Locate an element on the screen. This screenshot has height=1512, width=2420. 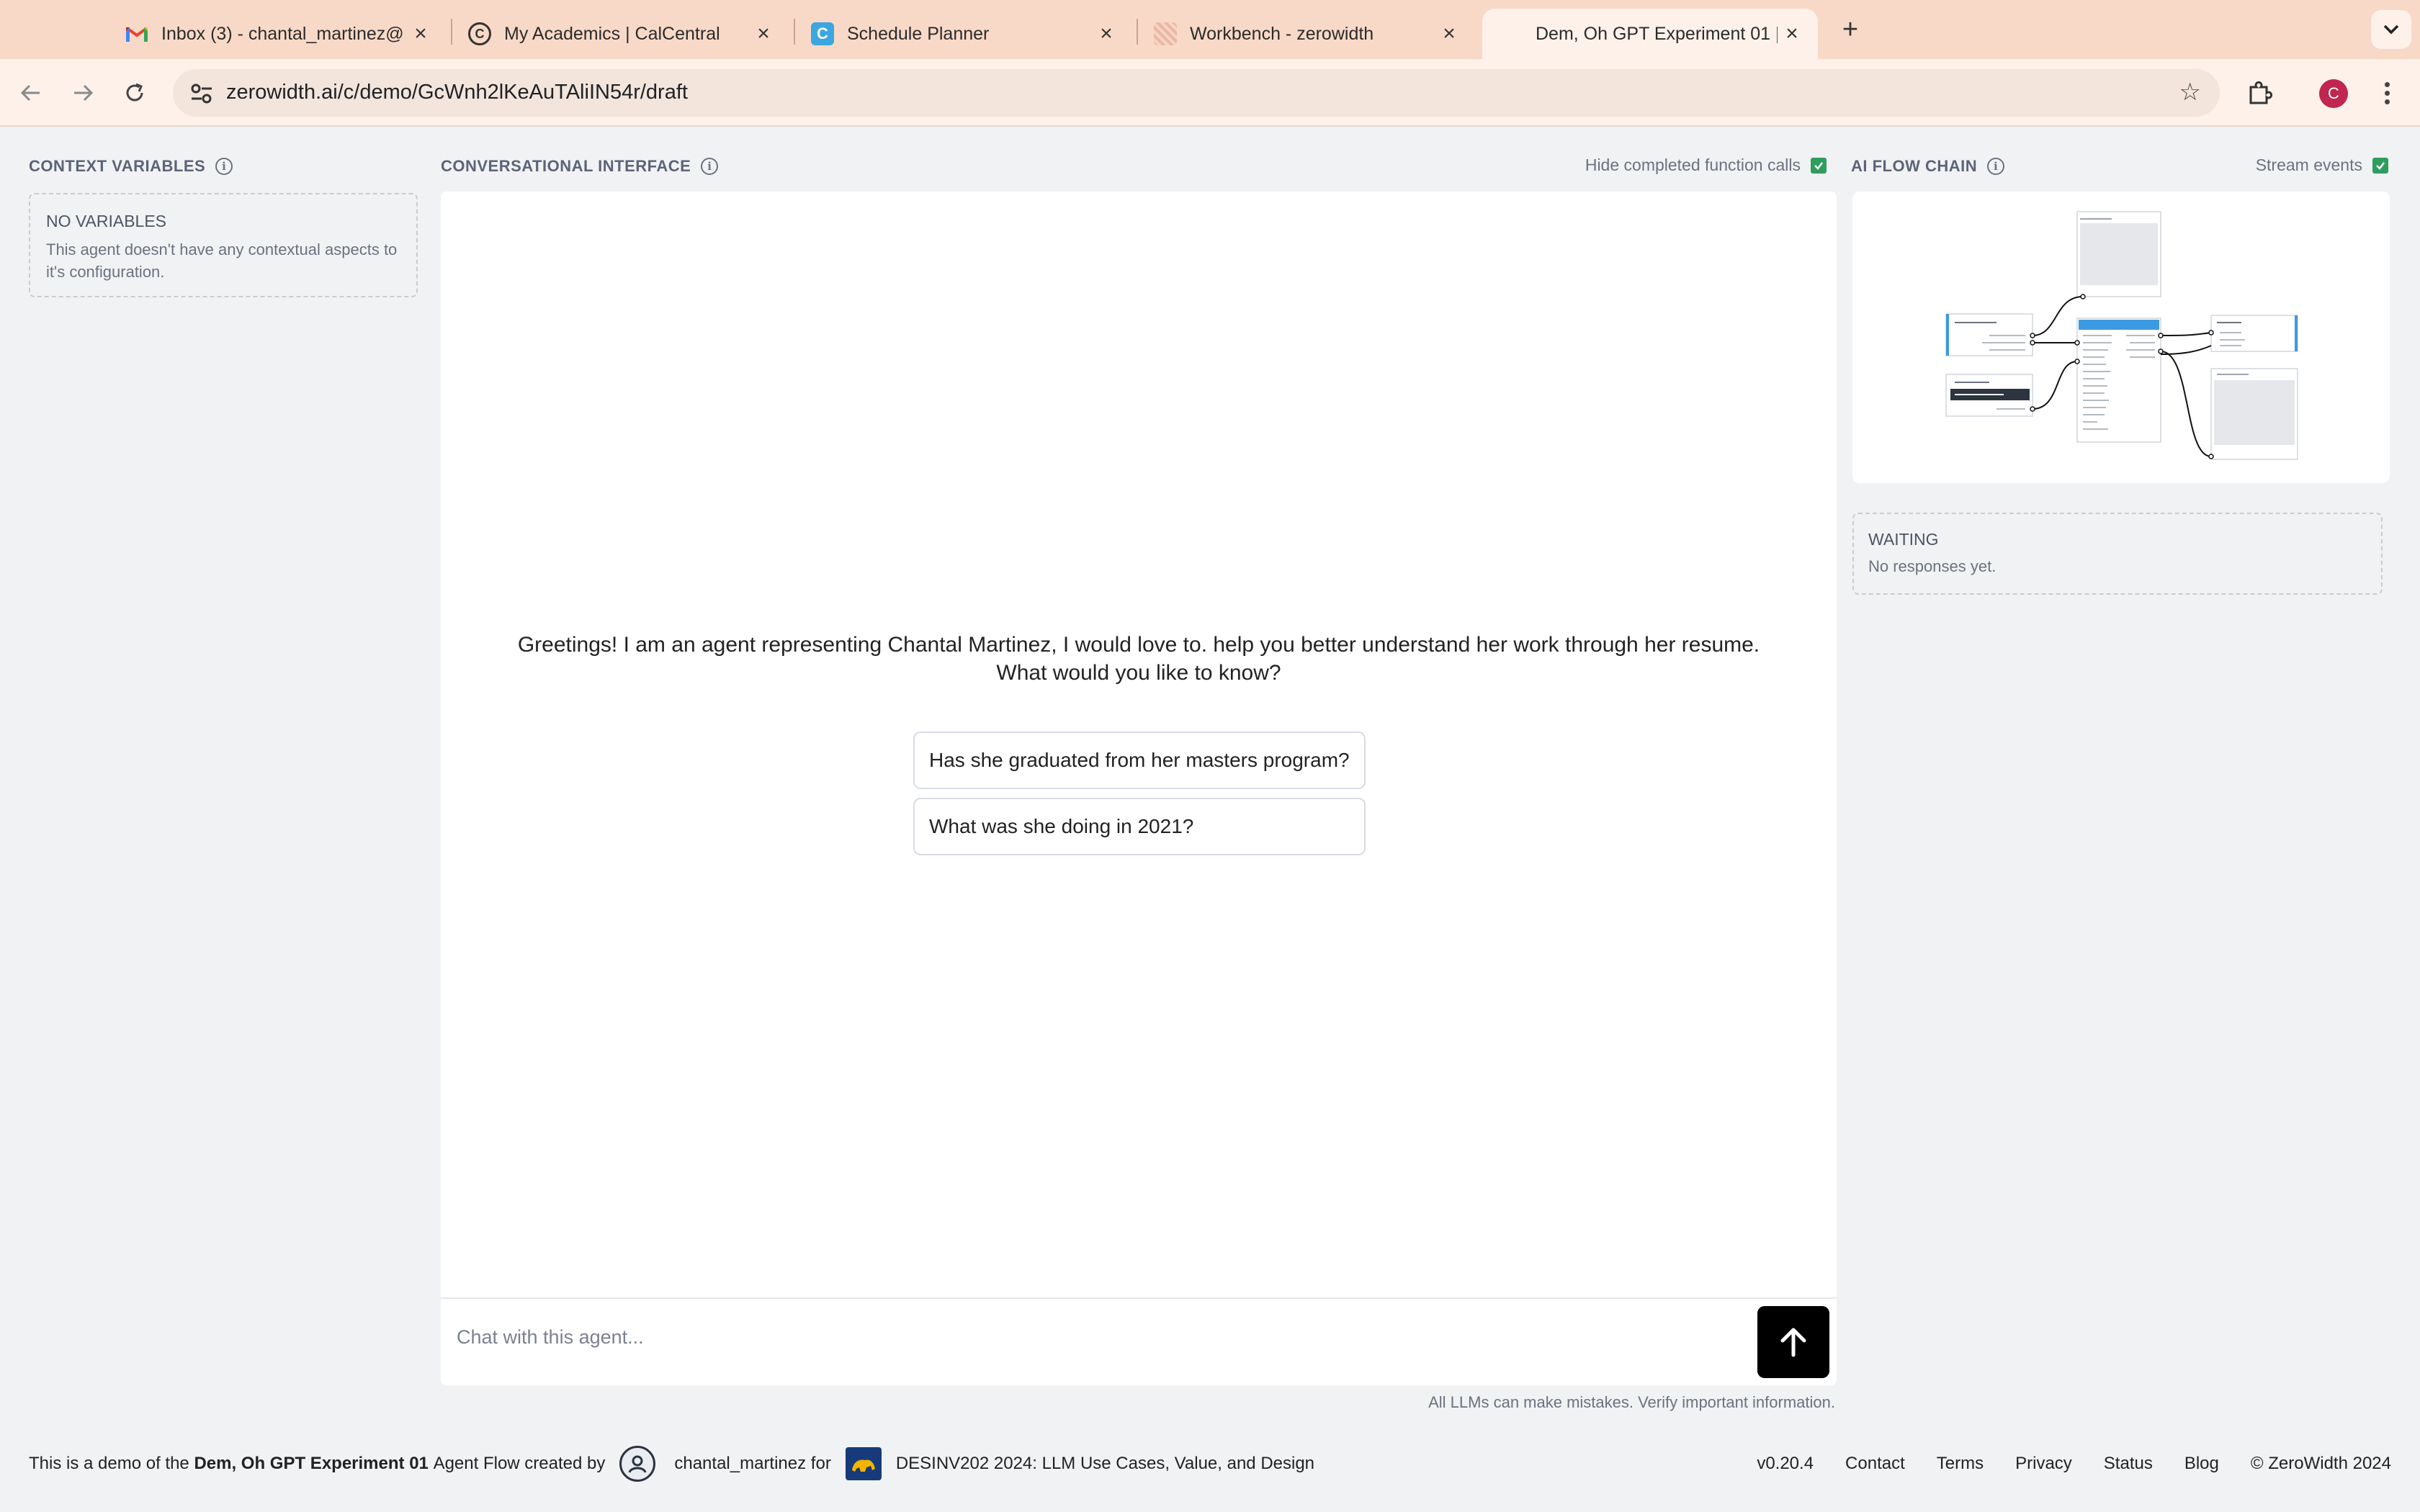
tab-title: Inbox (3) - chantal_martinez@ is located at coordinates (282, 33).